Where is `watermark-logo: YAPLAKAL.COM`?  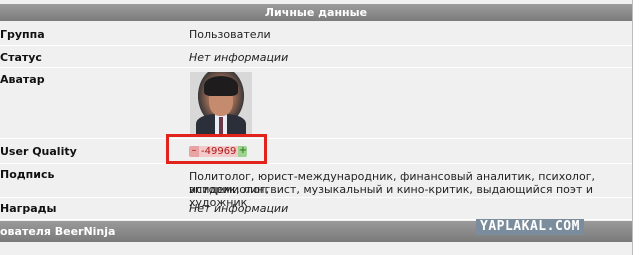 watermark-logo: YAPLAKAL.COM is located at coordinates (530, 227).